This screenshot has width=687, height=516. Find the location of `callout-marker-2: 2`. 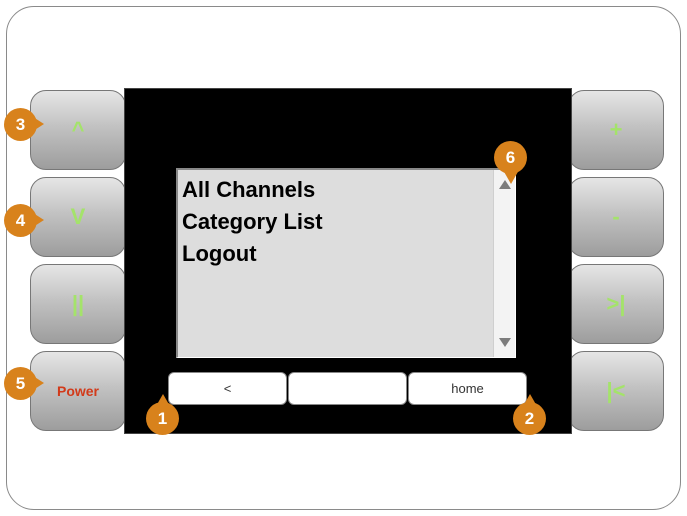

callout-marker-2: 2 is located at coordinates (529, 418).